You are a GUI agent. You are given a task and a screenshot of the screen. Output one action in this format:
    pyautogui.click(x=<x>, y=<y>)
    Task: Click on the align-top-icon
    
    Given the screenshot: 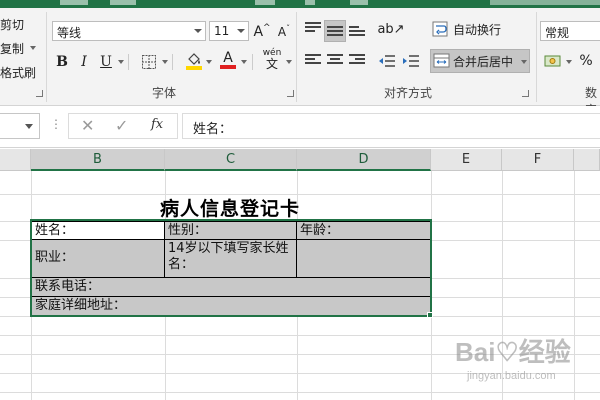 What is the action you would take?
    pyautogui.click(x=313, y=29)
    